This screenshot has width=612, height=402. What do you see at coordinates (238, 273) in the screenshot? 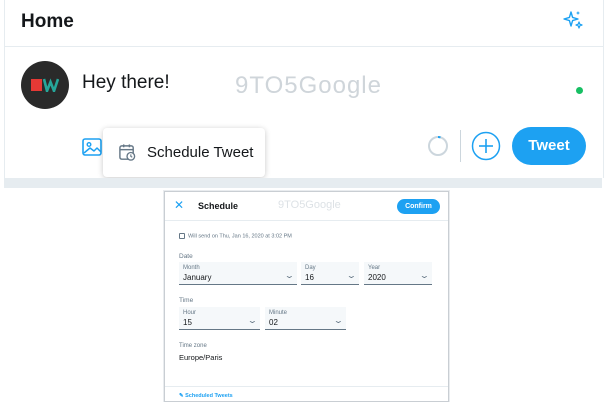
I see `month-select: Month January ⌄` at bounding box center [238, 273].